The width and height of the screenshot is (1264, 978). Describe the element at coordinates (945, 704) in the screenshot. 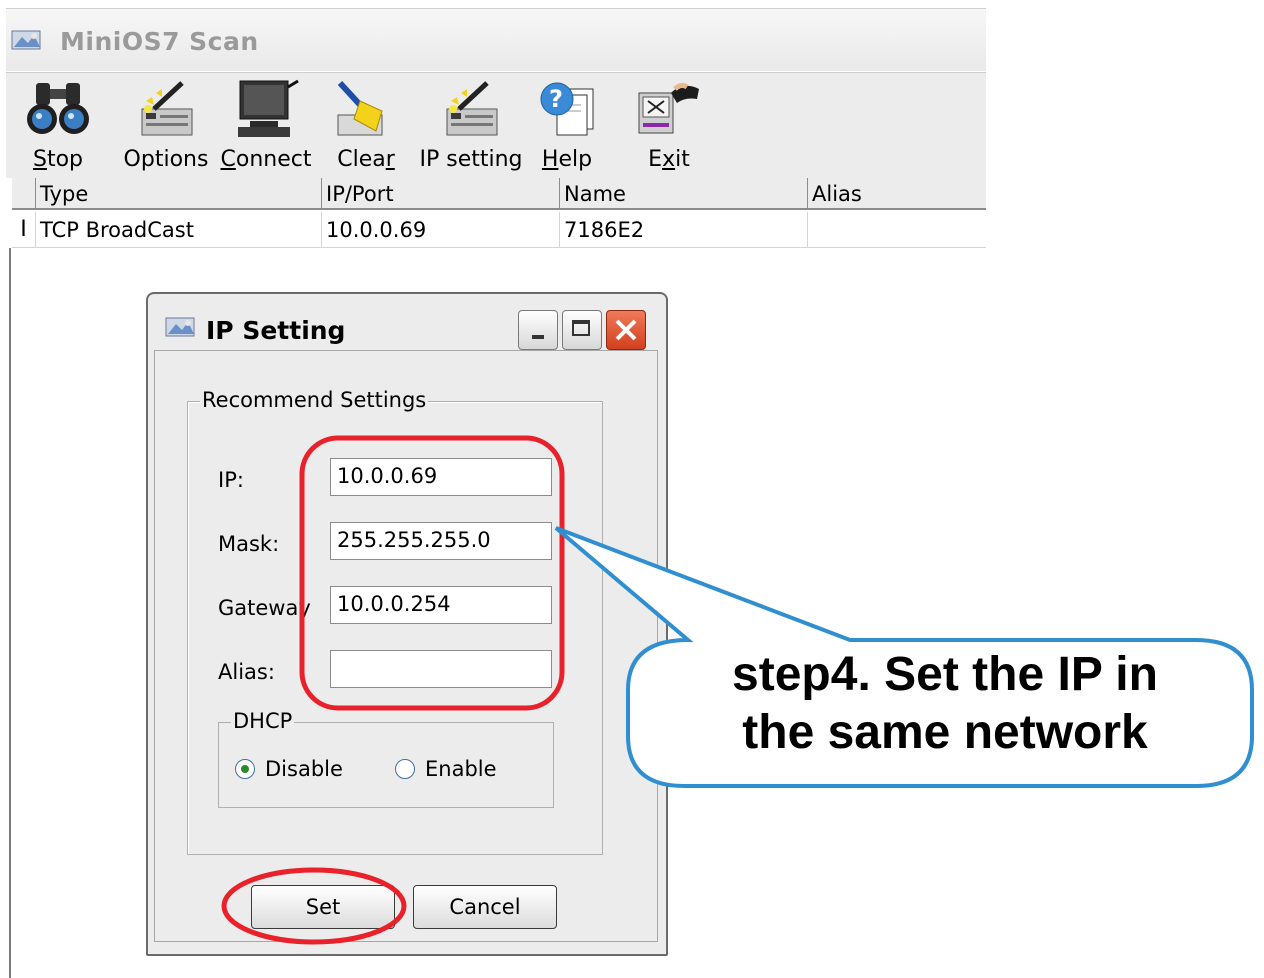

I see `callout-text: step4. Set the IP in the same network` at that location.